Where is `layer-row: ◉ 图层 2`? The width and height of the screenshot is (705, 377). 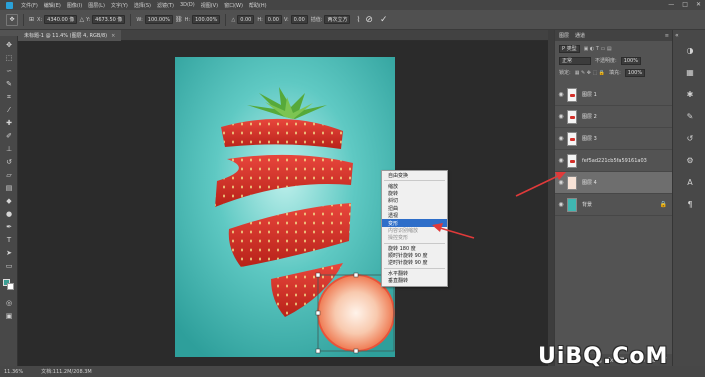
layer-row: ◉ 图层 2 is located at coordinates (614, 117).